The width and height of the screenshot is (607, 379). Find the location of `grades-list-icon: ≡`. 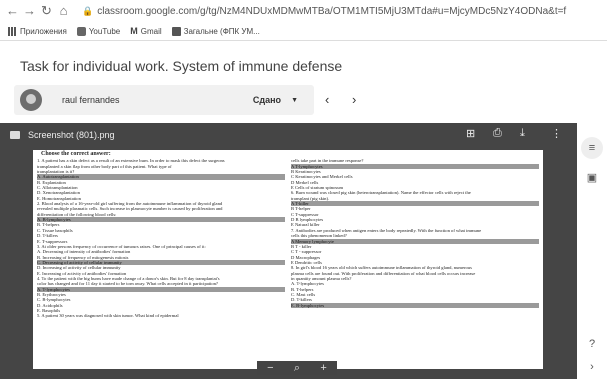

grades-list-icon: ≡ is located at coordinates (592, 148).